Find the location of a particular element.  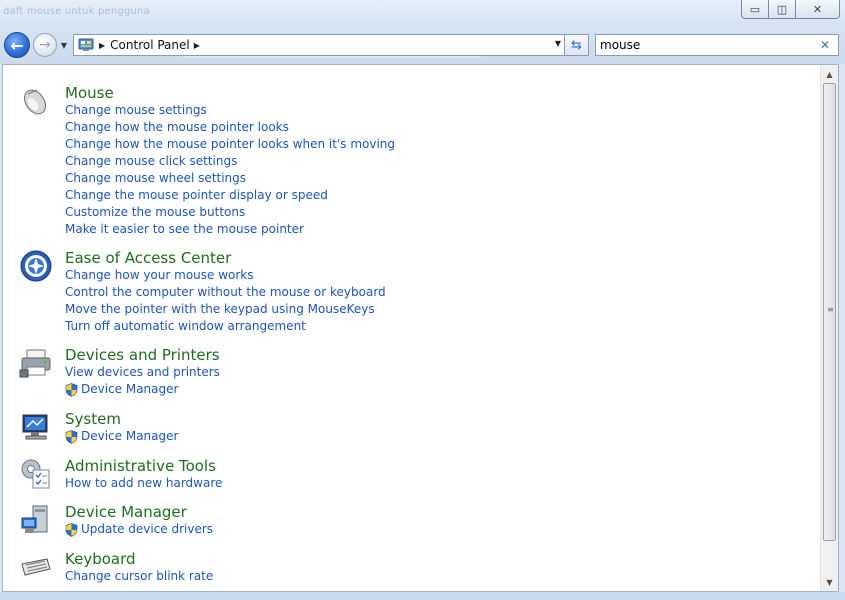

ease-of-access-icon is located at coordinates (36, 266).